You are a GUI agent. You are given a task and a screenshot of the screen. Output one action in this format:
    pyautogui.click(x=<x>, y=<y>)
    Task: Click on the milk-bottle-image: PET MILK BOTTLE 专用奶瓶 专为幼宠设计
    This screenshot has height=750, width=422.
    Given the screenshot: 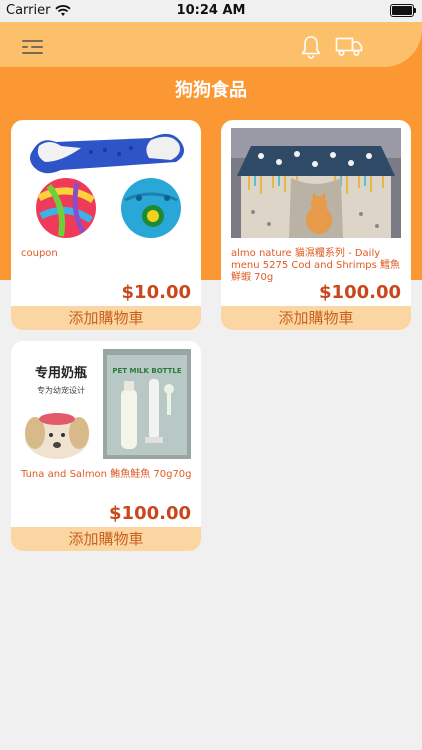 What is the action you would take?
    pyautogui.click(x=106, y=404)
    